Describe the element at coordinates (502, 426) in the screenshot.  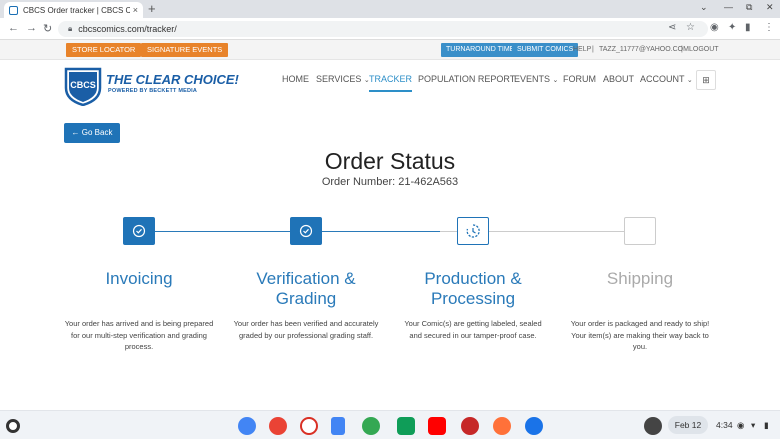
I see `firefox-icon` at that location.